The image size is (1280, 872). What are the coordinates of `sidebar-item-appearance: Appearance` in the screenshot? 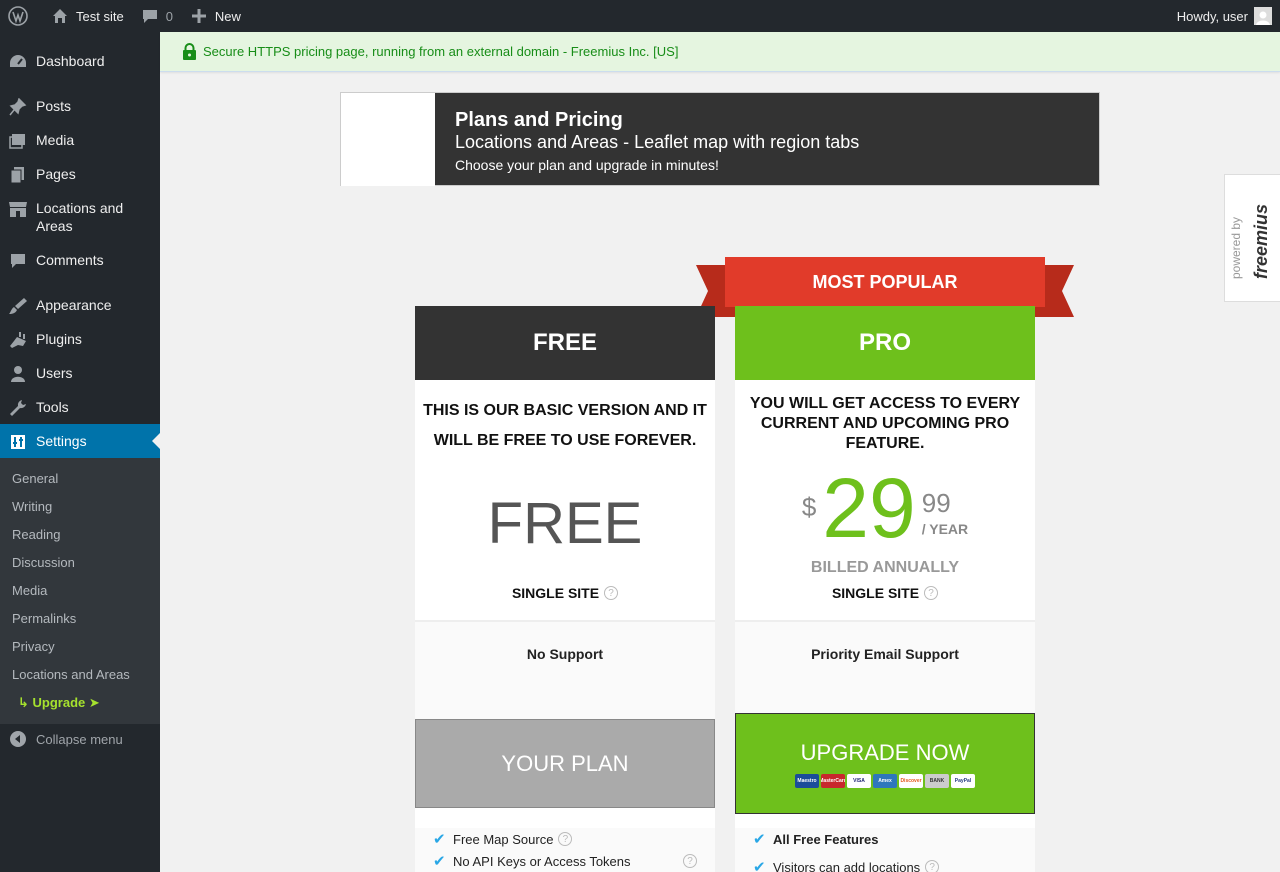 It's located at (80, 305).